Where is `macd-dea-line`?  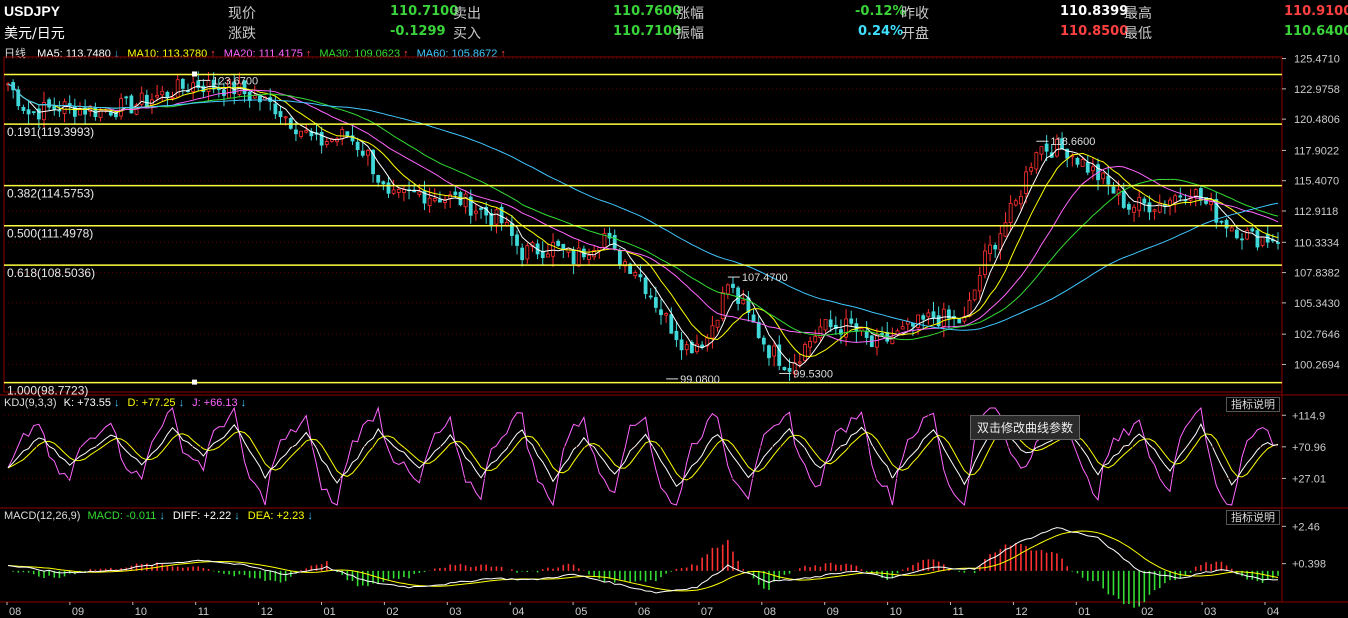
macd-dea-line is located at coordinates (643, 561).